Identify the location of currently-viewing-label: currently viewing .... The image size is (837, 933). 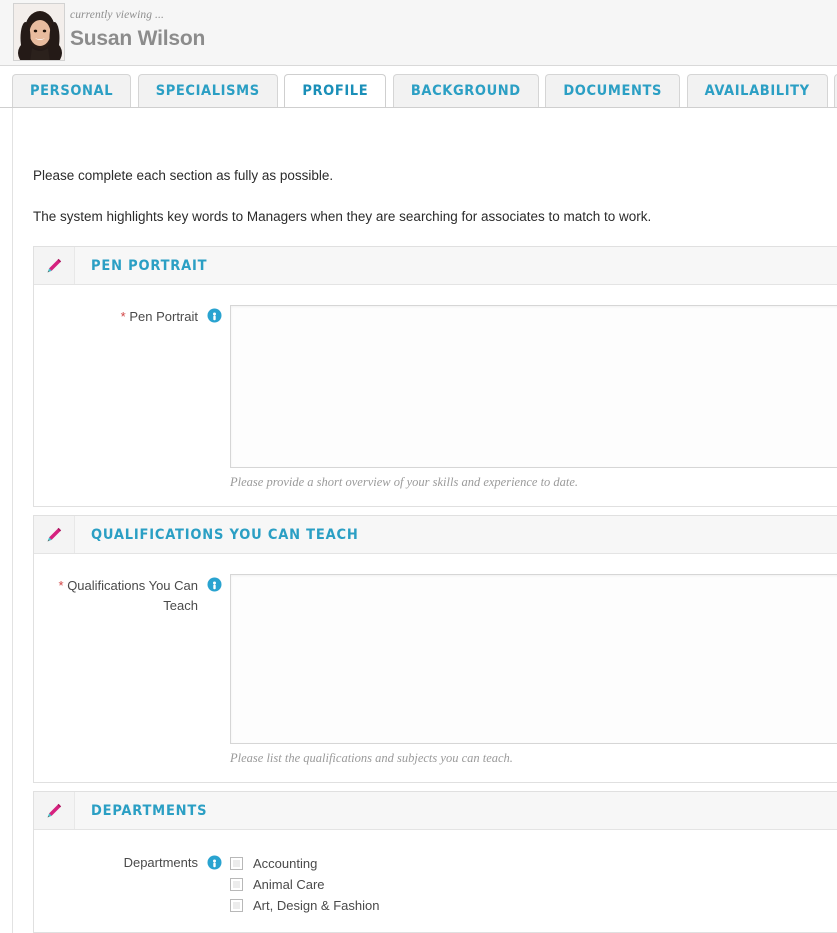
(117, 15).